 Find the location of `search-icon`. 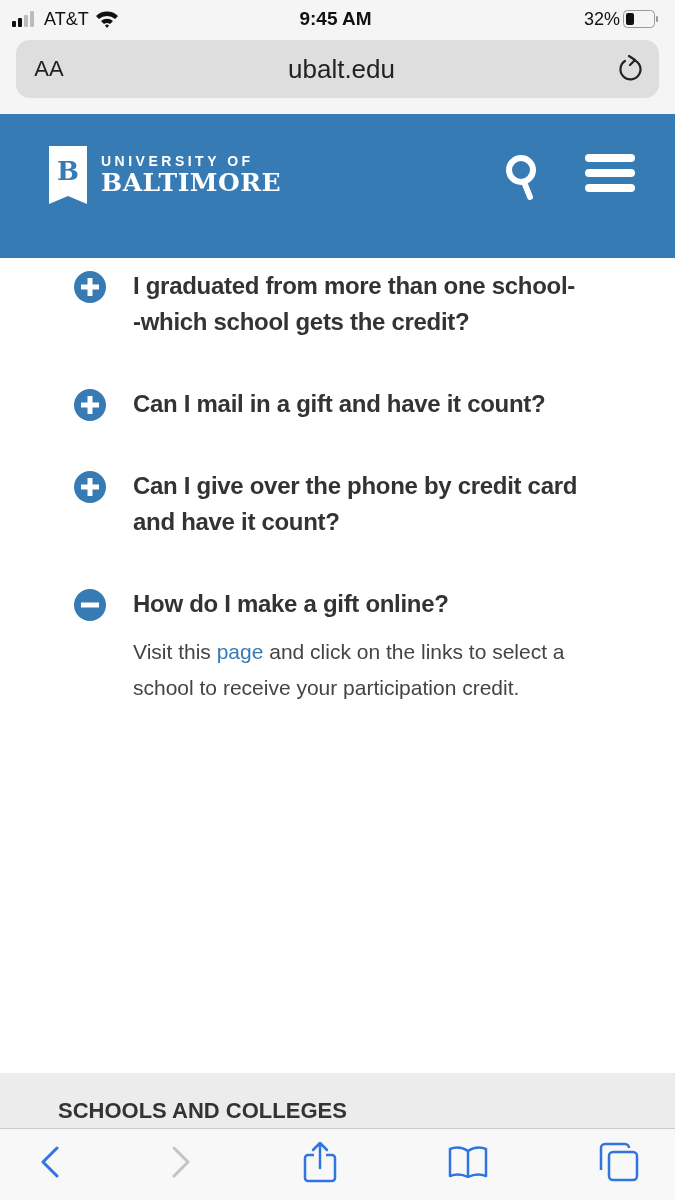

search-icon is located at coordinates (522, 177).